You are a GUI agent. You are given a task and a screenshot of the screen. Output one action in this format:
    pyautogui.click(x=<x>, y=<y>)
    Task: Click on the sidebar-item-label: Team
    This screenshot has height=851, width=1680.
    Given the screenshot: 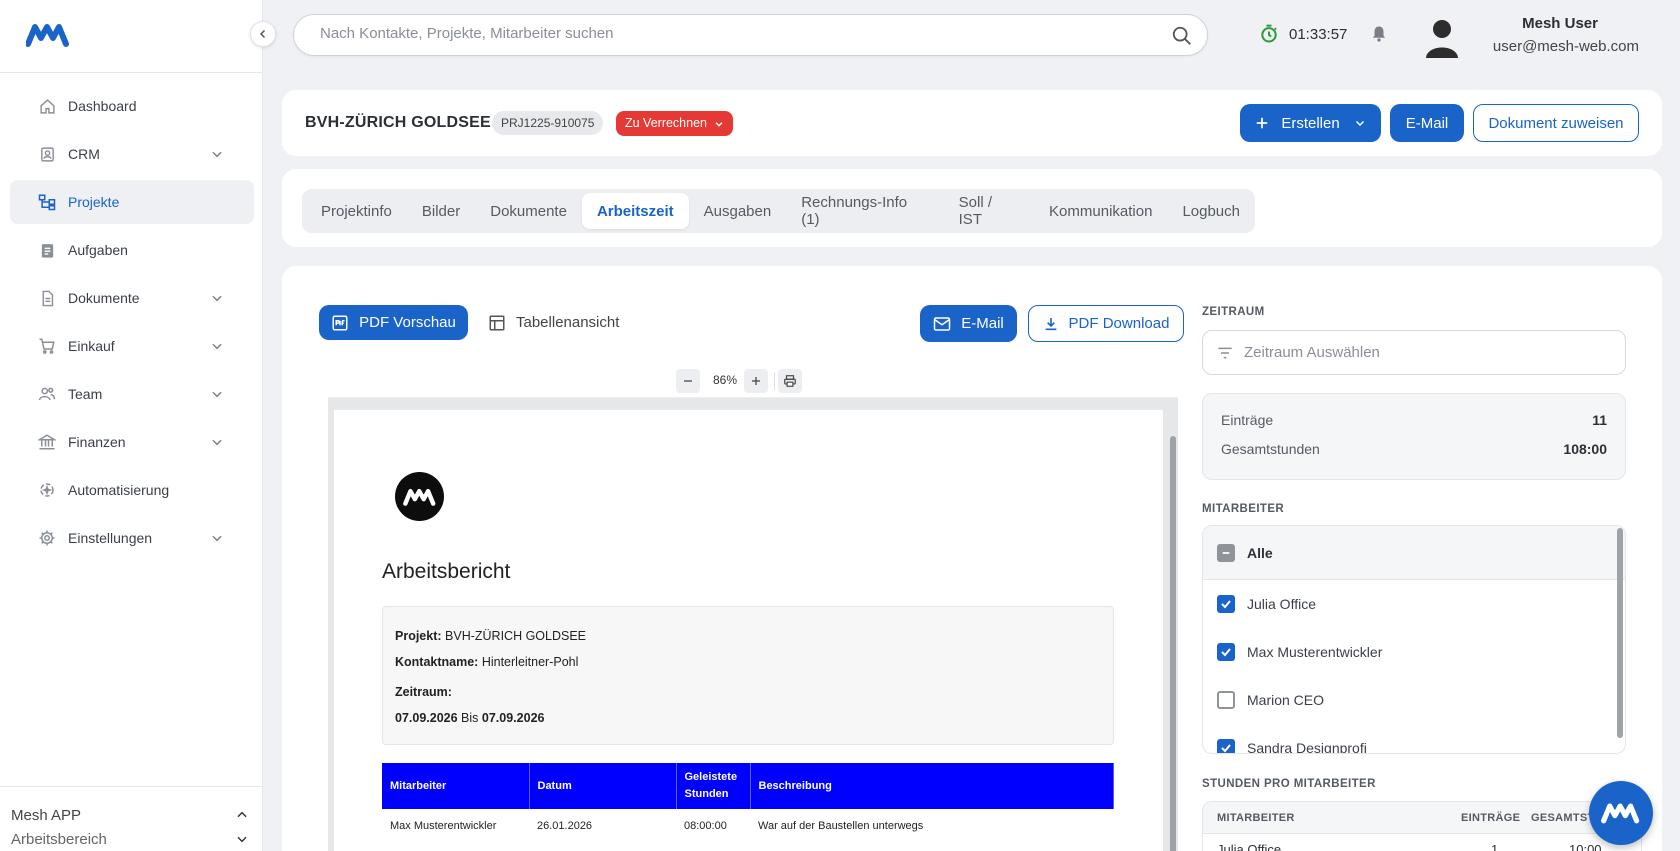 What is the action you would take?
    pyautogui.click(x=85, y=394)
    